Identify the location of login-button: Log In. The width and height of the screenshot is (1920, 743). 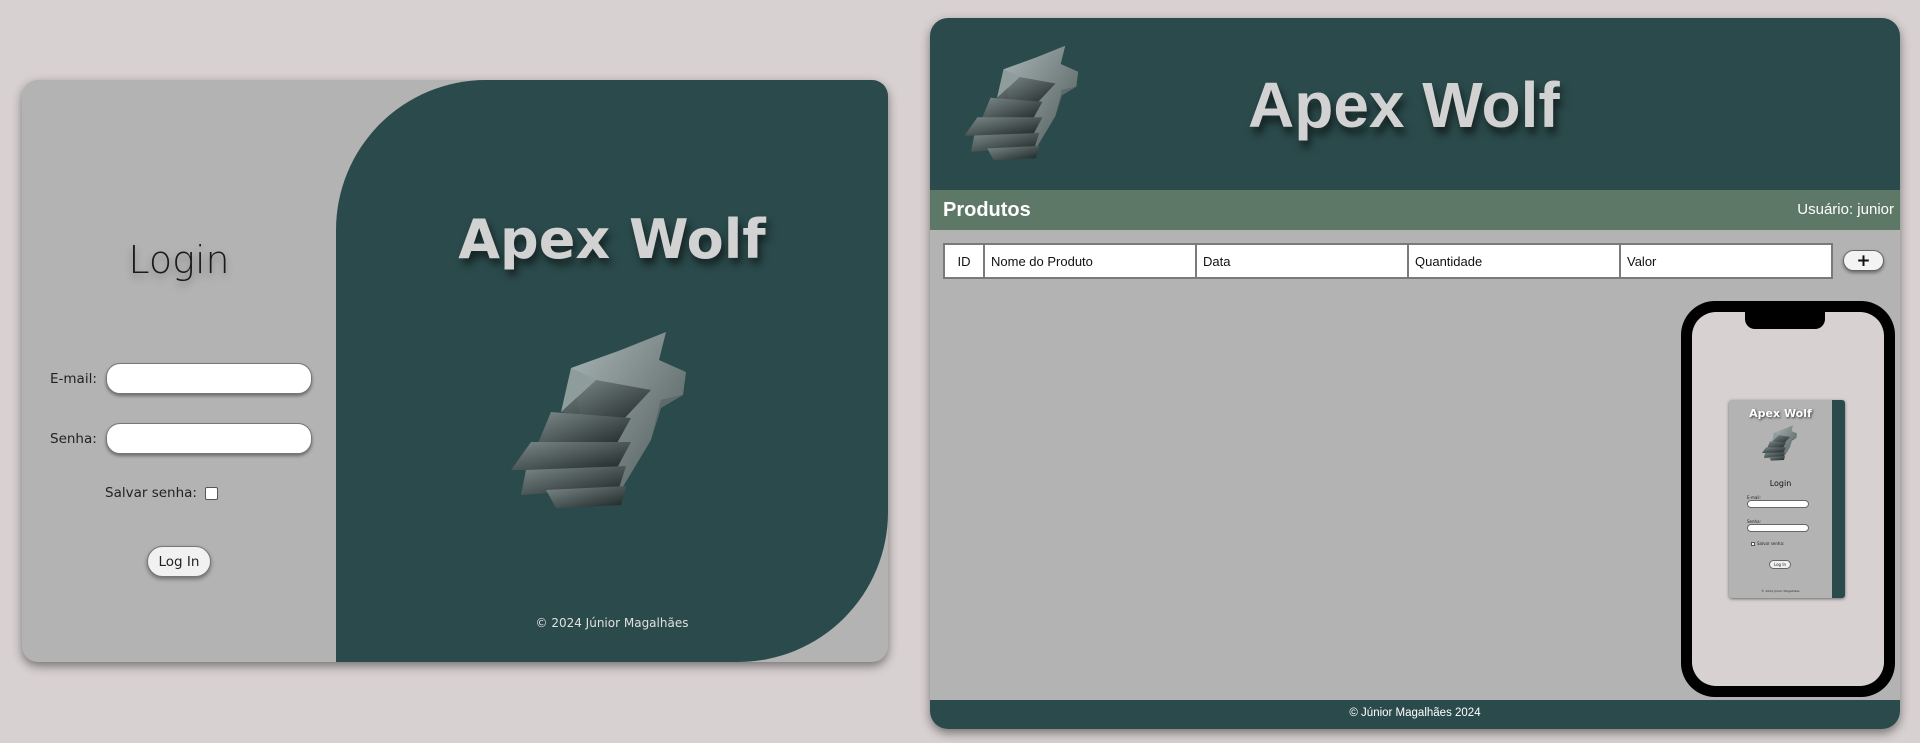
(179, 561).